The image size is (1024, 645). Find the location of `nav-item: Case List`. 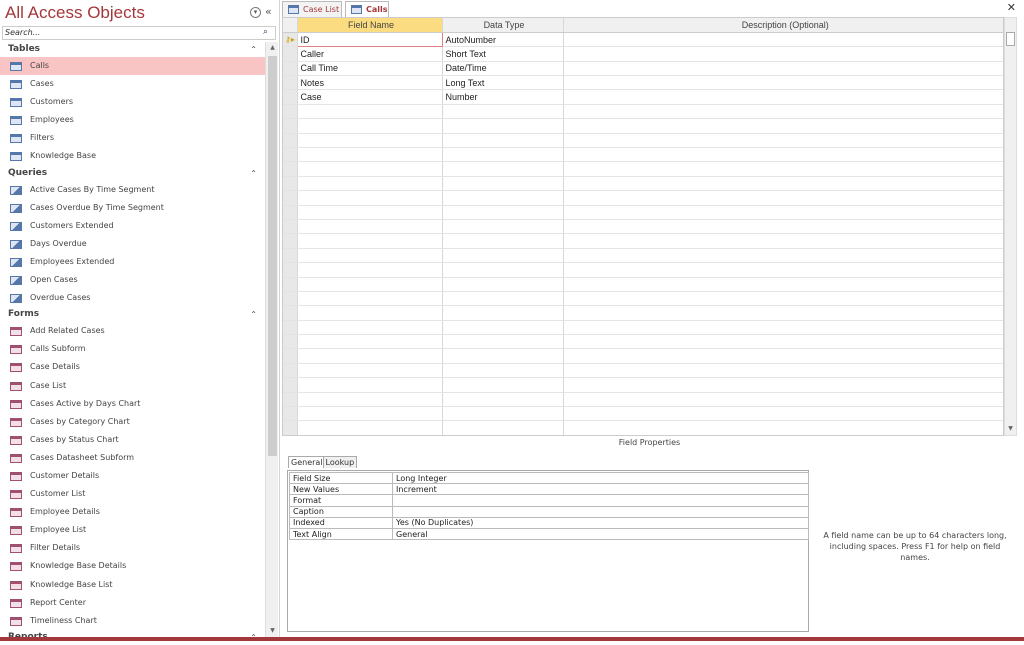

nav-item: Case List is located at coordinates (132, 386).